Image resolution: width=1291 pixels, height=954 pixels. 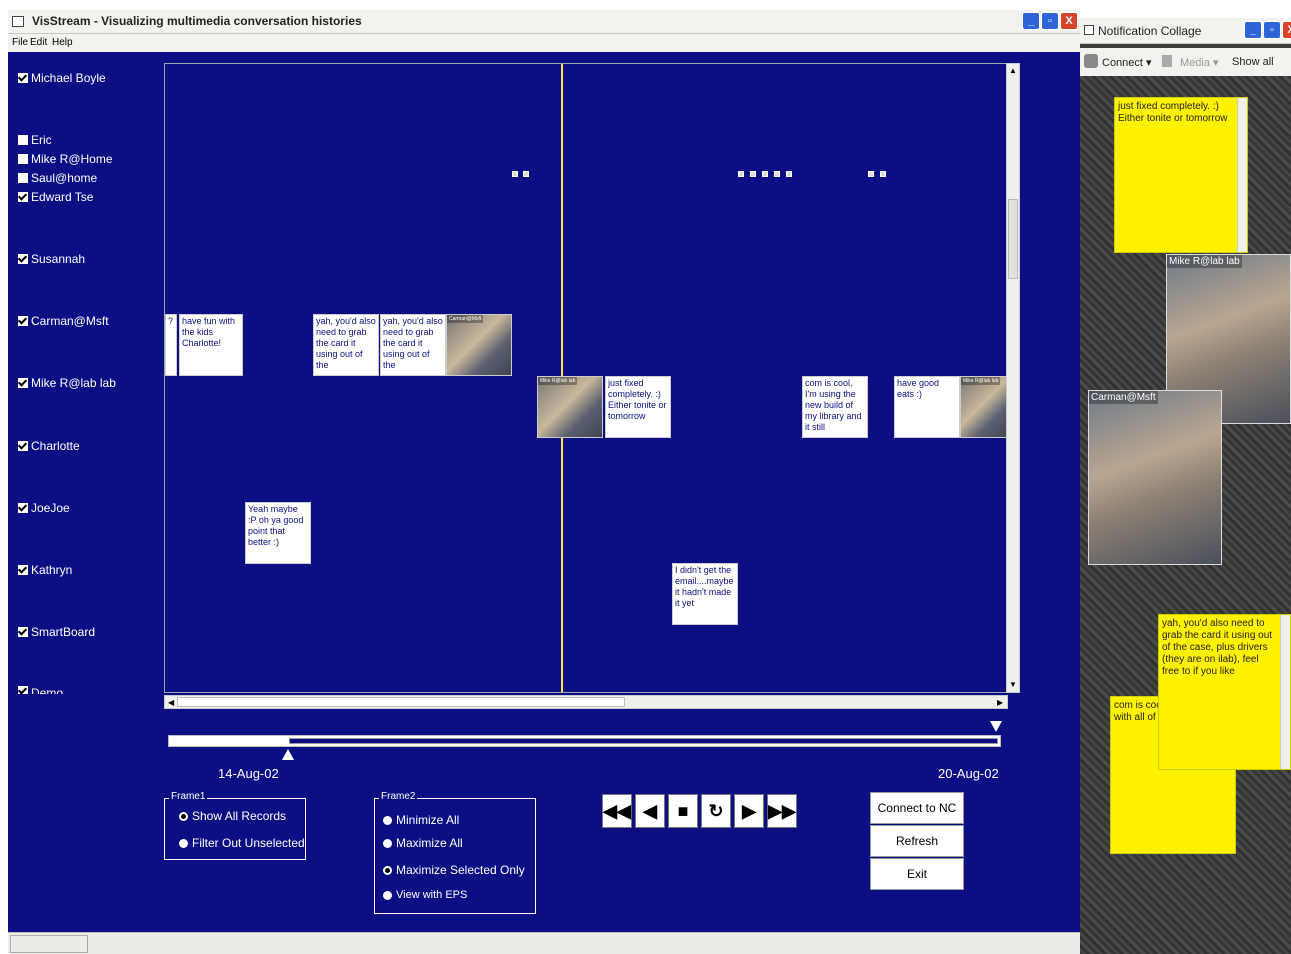 What do you see at coordinates (1050, 21) in the screenshot?
I see `restore-button: ▫` at bounding box center [1050, 21].